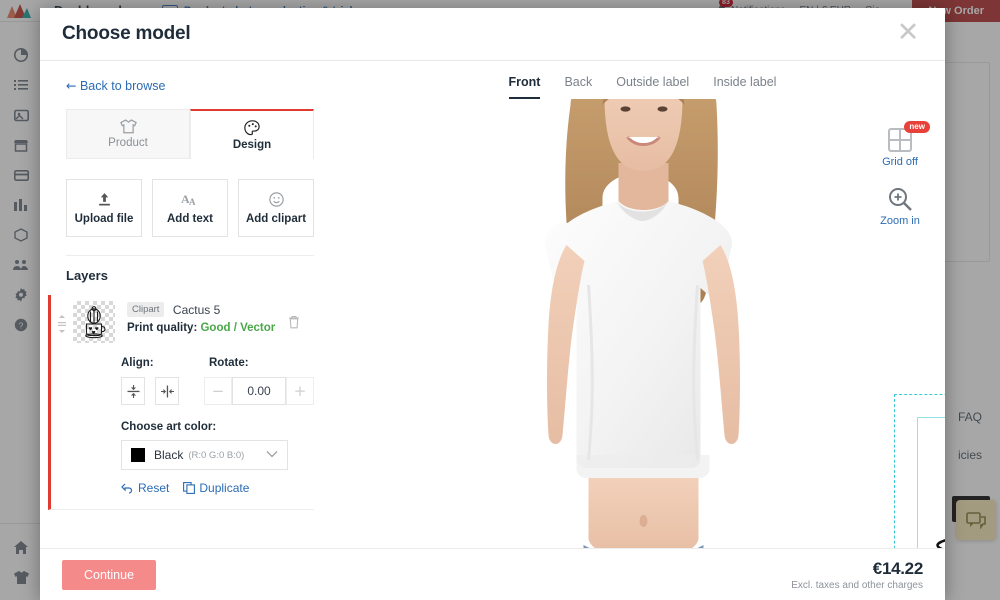 Image resolution: width=1000 pixels, height=600 pixels. Describe the element at coordinates (276, 199) in the screenshot. I see `smiley-icon` at that location.